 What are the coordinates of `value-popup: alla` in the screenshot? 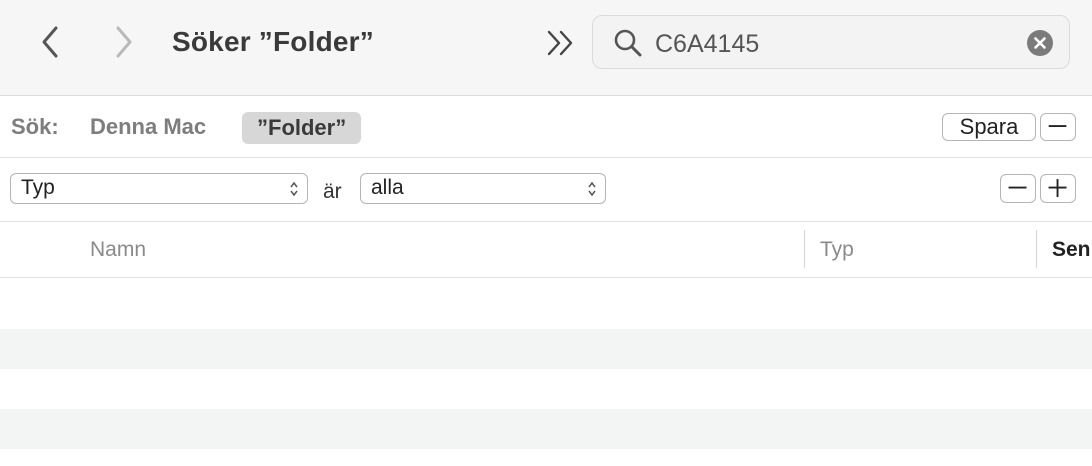 It's located at (483, 188).